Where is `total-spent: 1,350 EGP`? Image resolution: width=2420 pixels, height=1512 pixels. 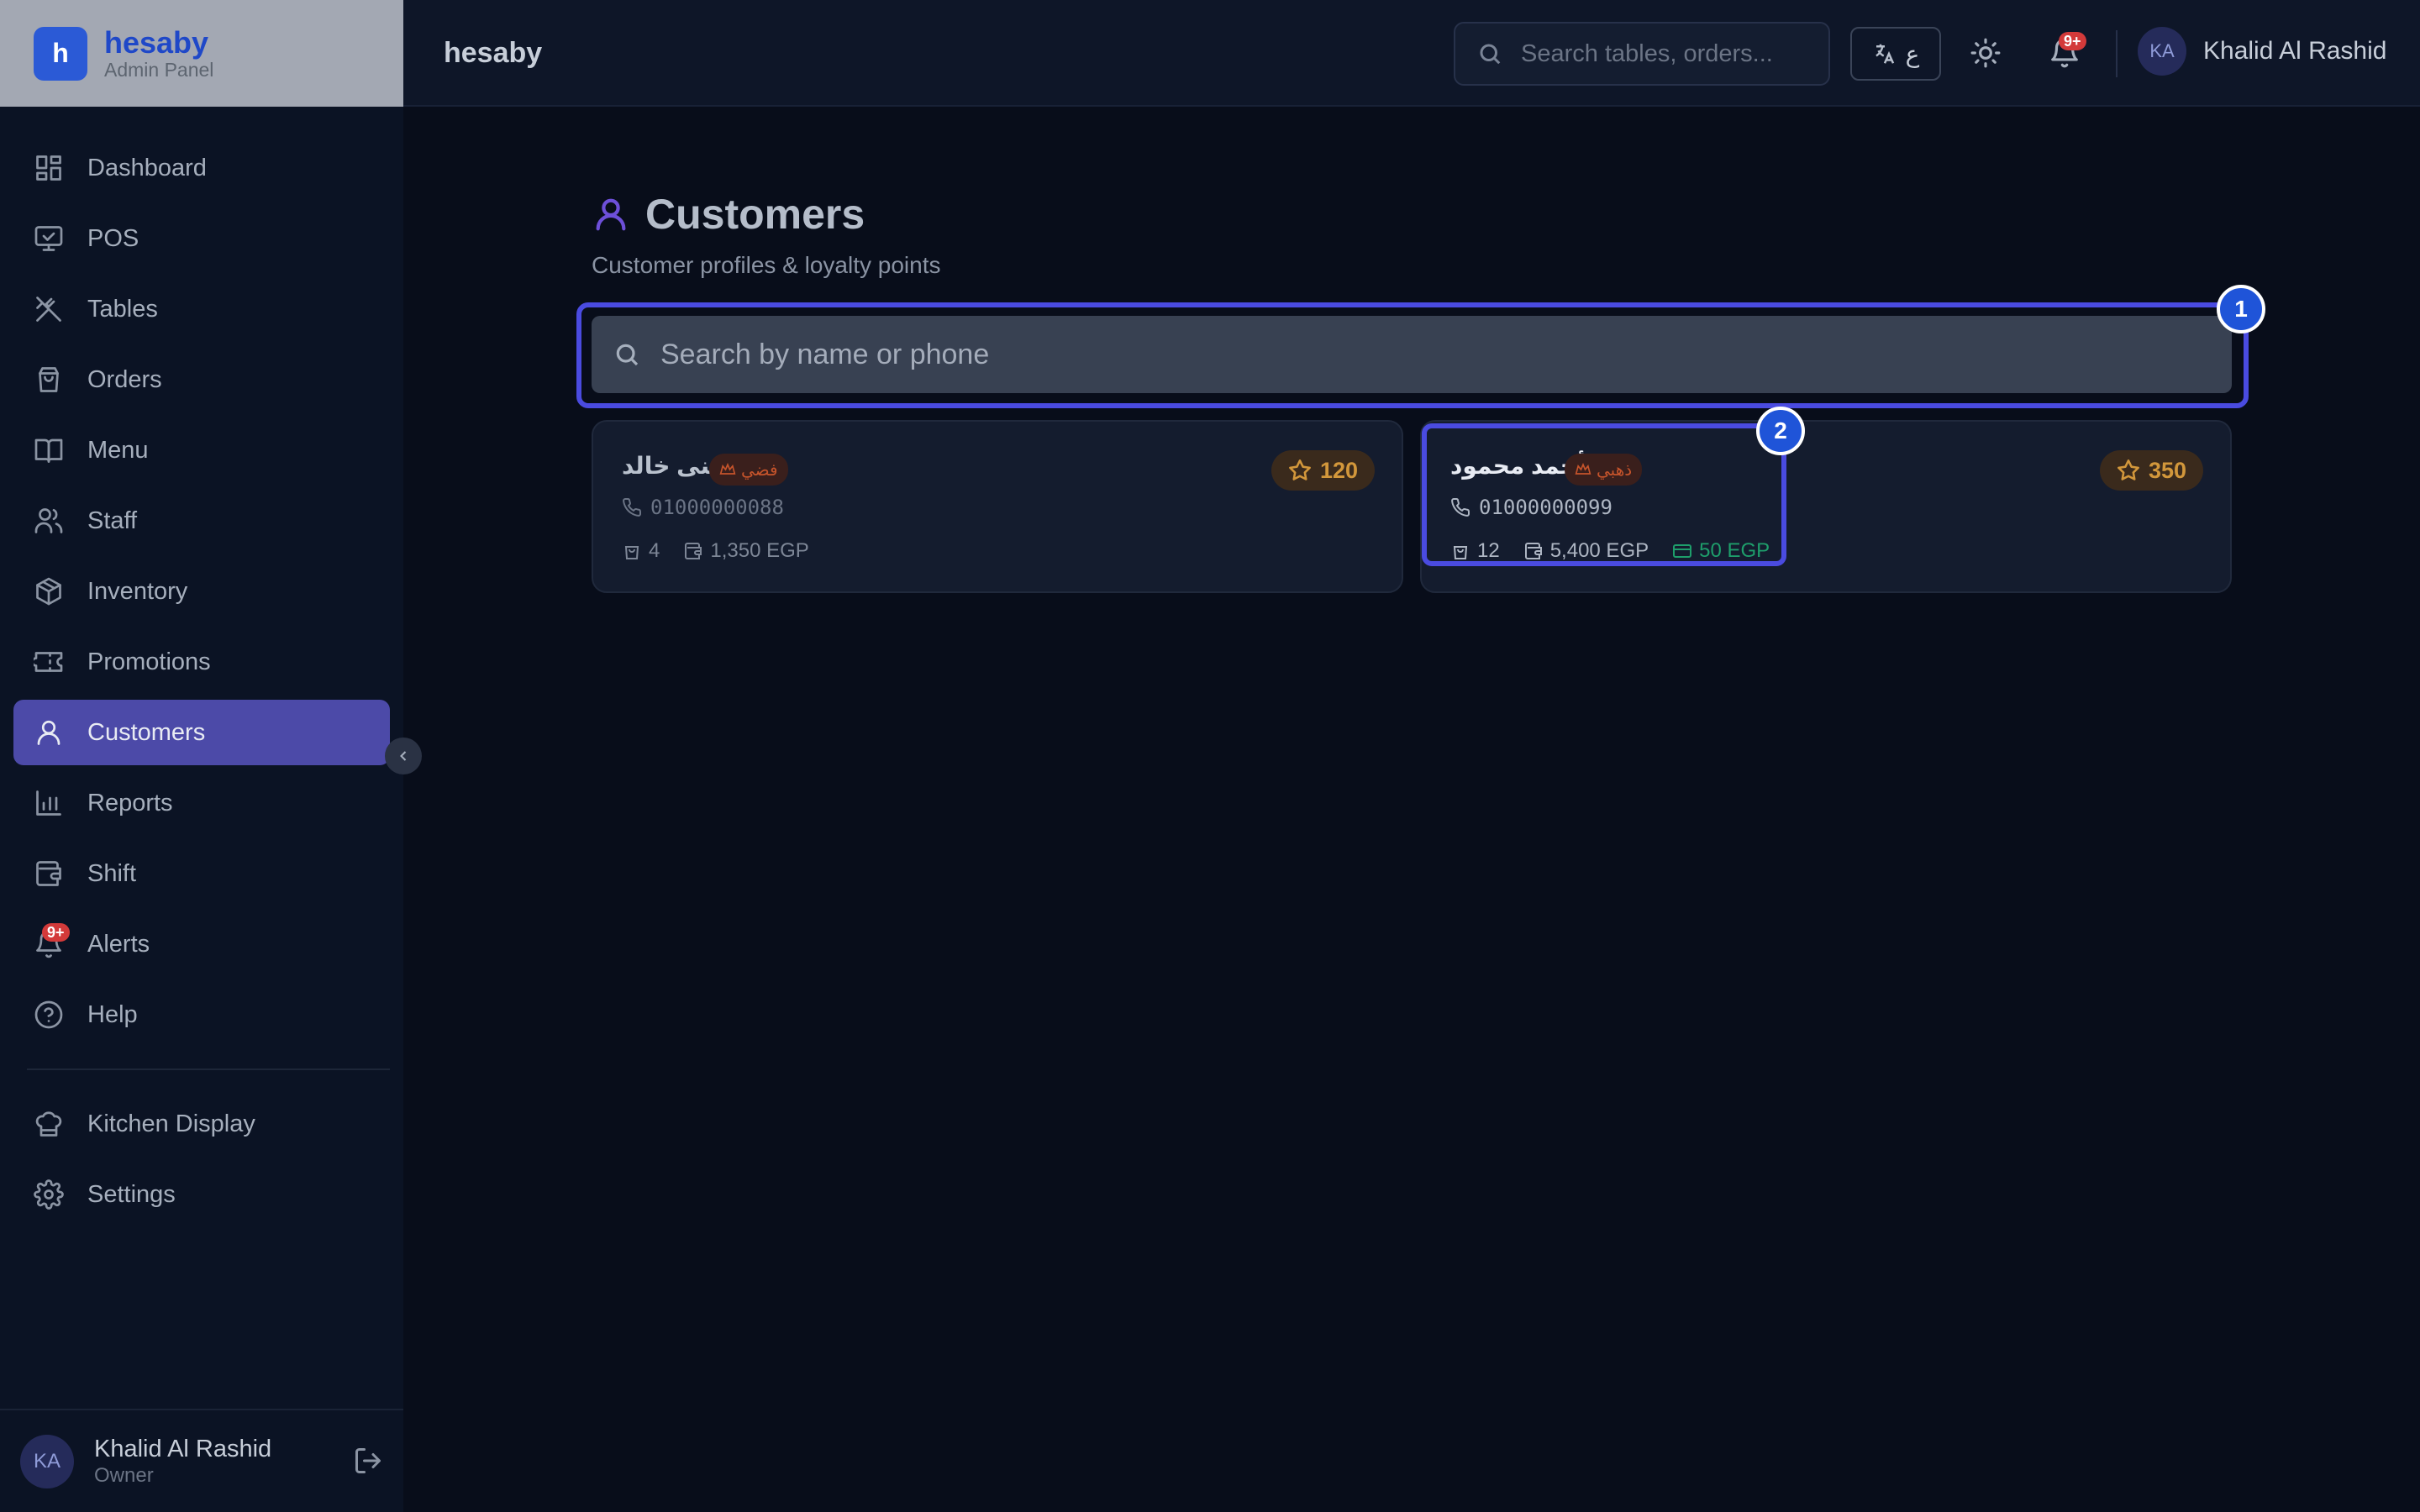 total-spent: 1,350 EGP is located at coordinates (759, 550).